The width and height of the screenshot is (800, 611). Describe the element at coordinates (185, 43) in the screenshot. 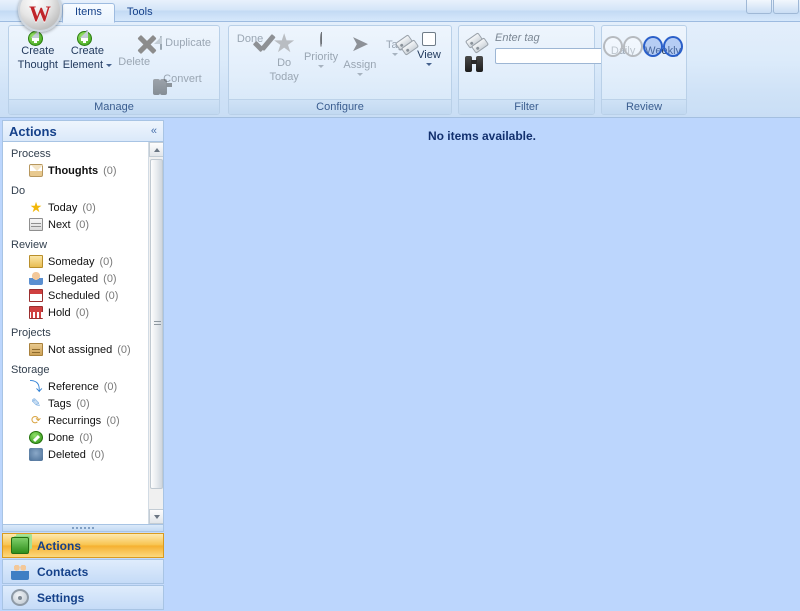

I see `duplicate-button: Duplicate` at that location.